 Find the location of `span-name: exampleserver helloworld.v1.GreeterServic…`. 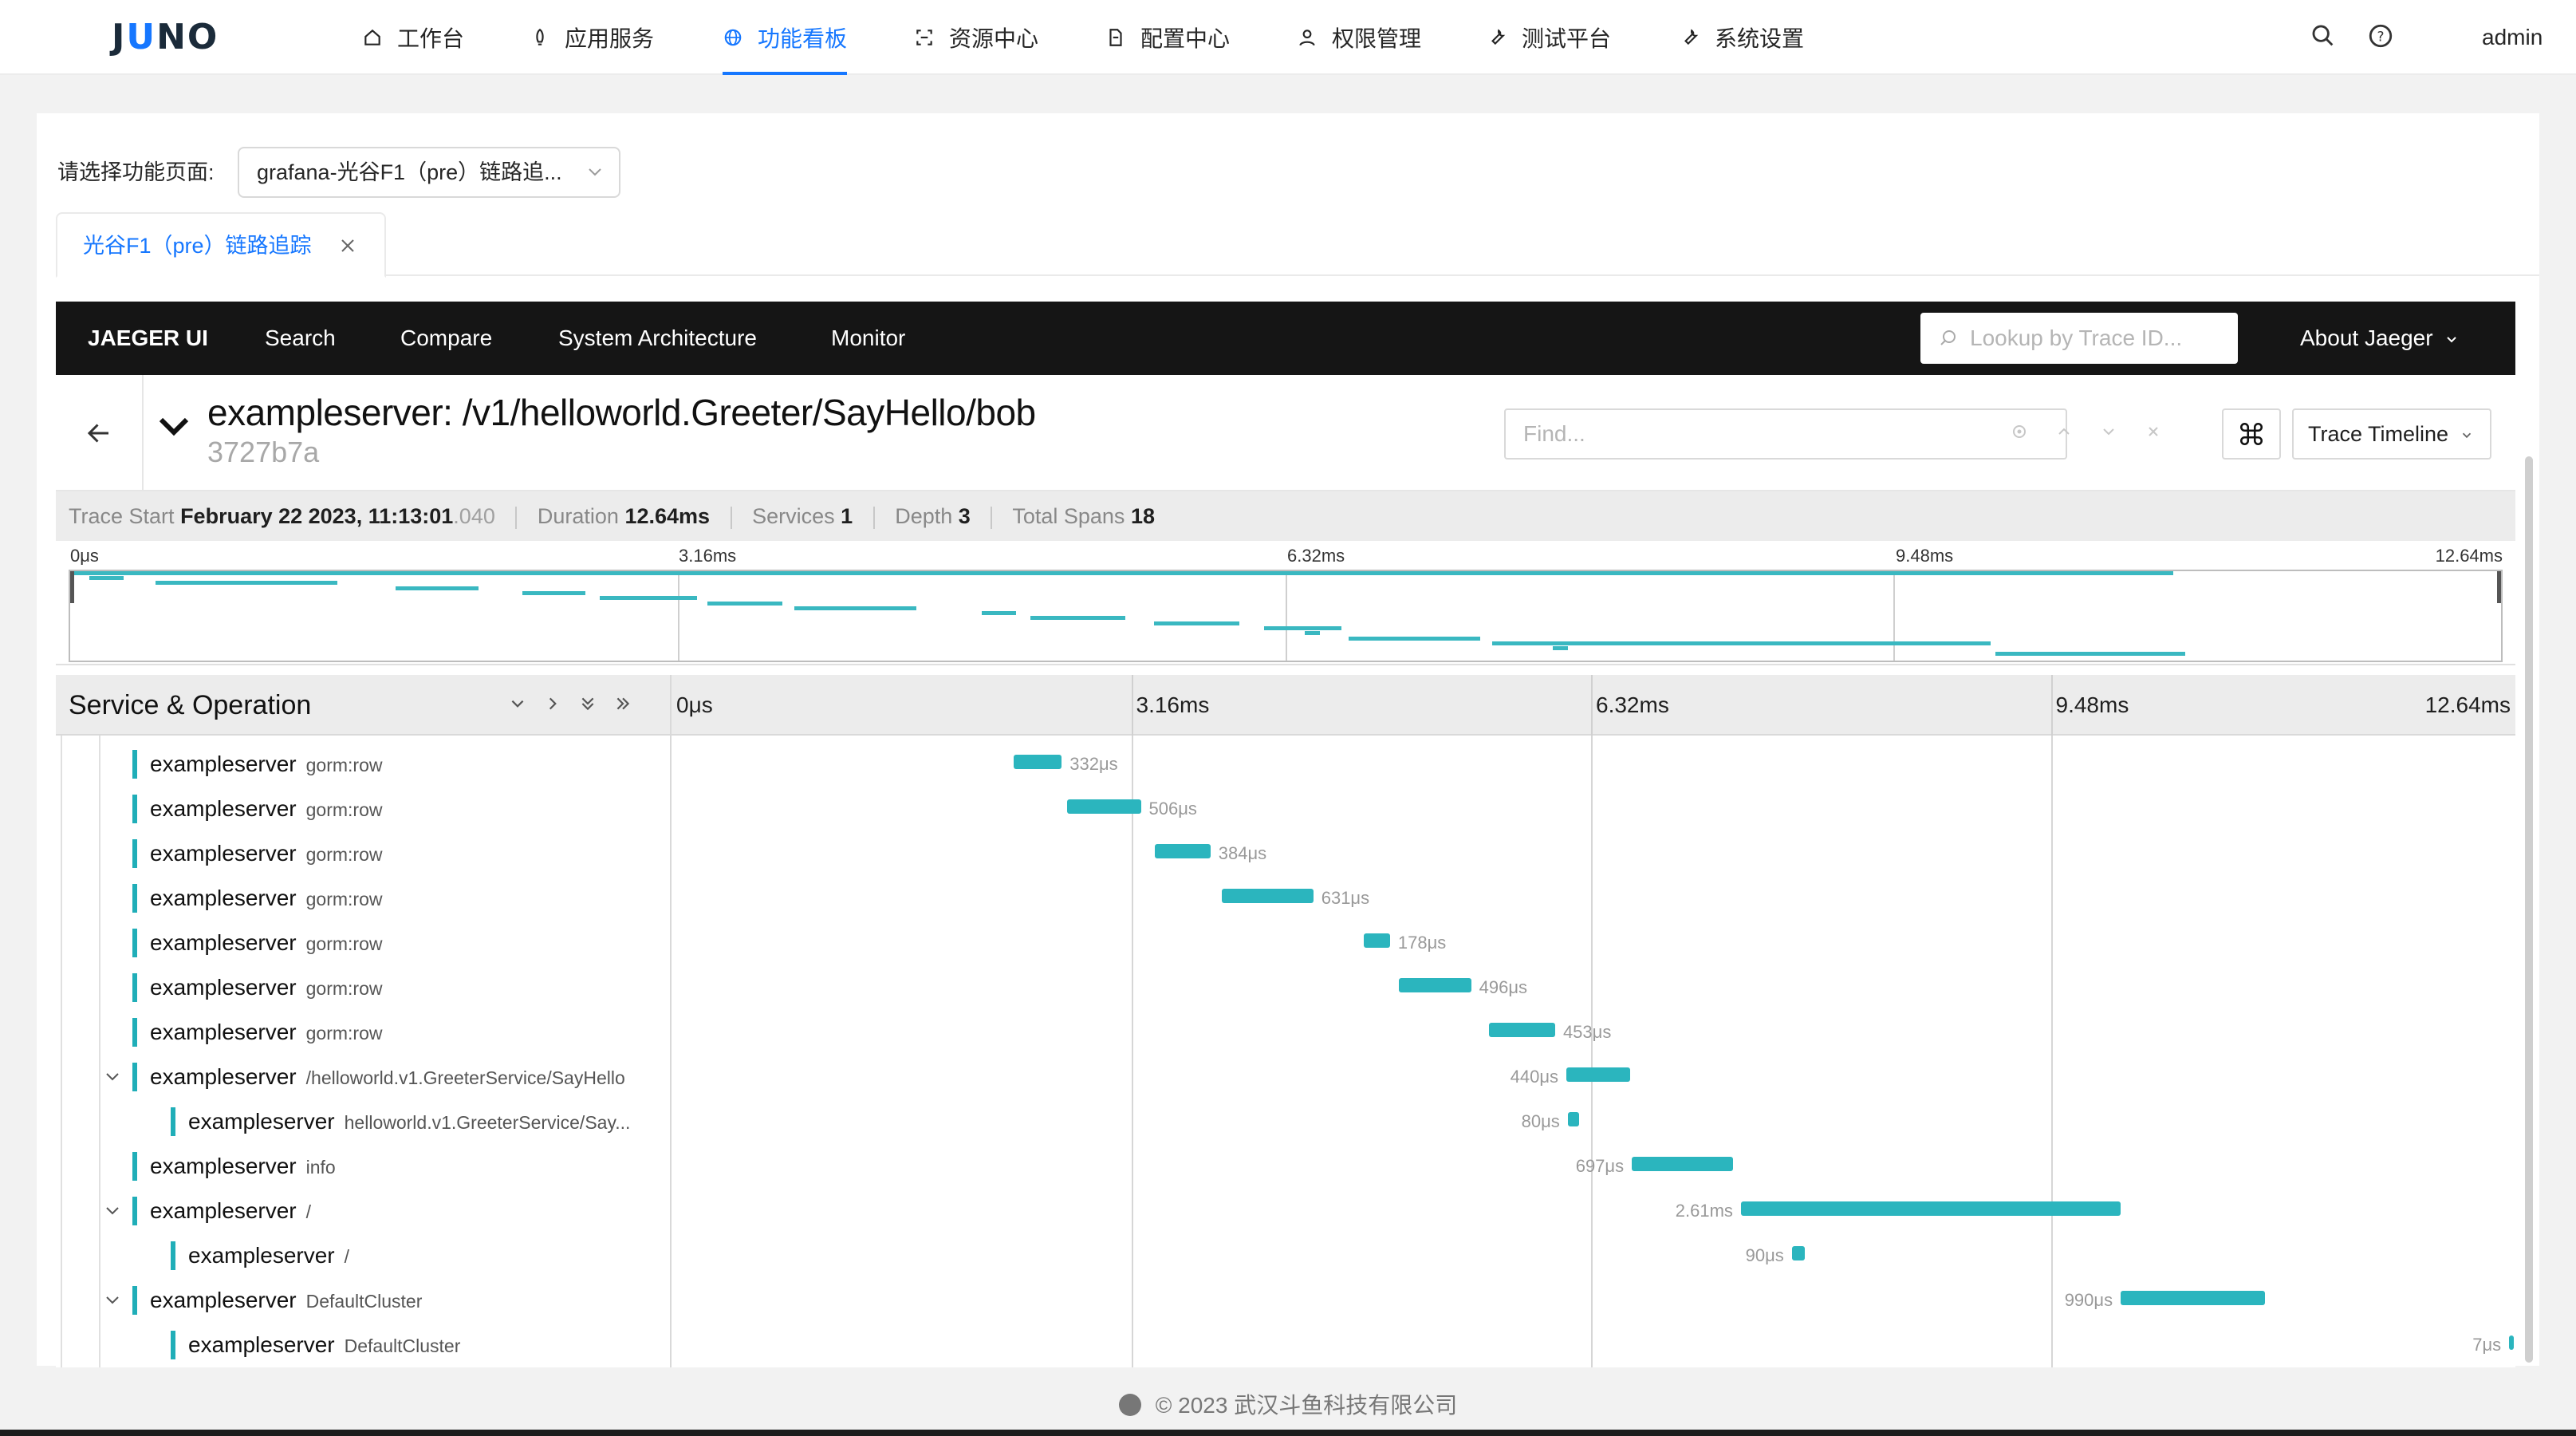

span-name: exampleserver helloworld.v1.GreeterServic… is located at coordinates (409, 1121).